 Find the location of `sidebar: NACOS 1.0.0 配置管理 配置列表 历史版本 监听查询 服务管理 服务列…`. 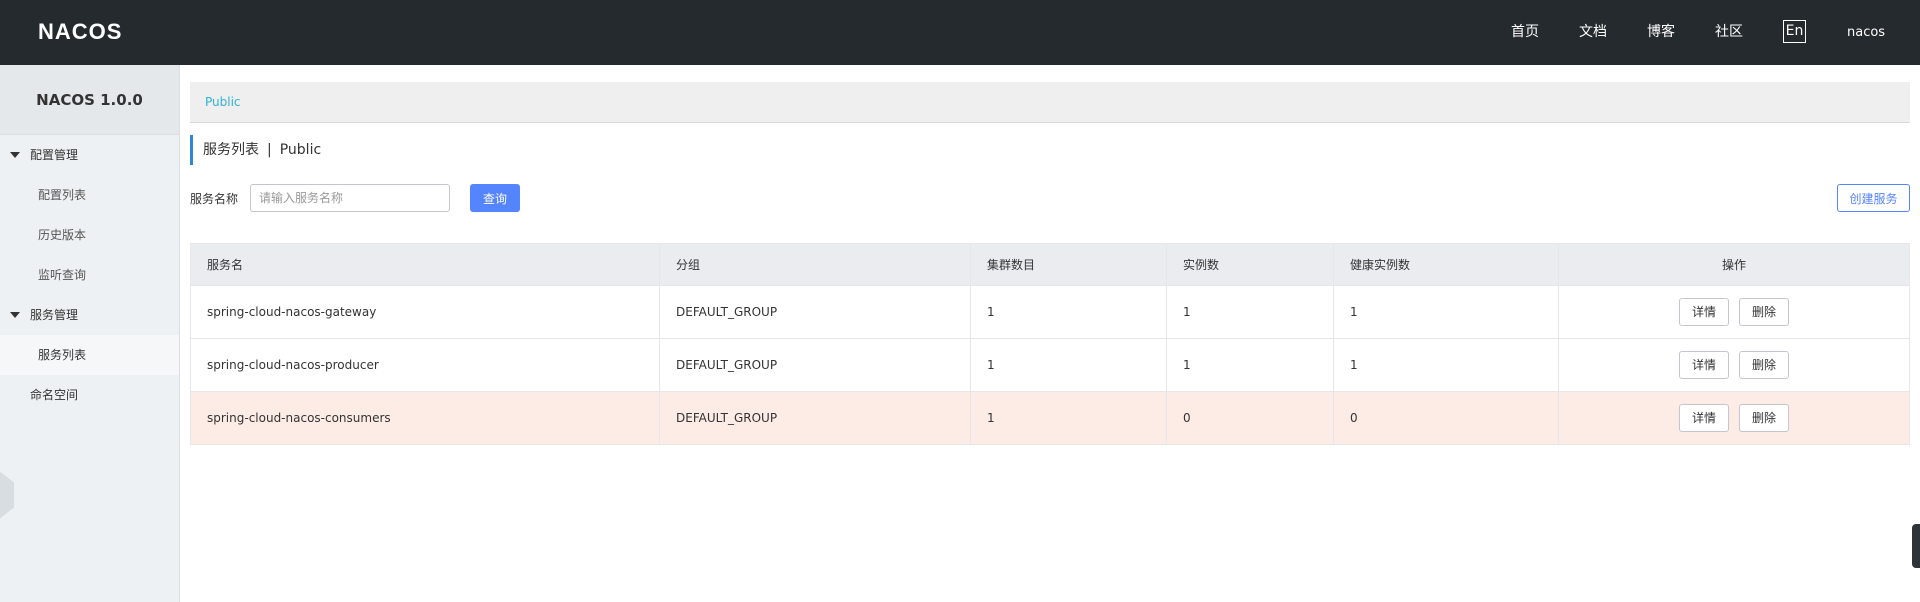

sidebar: NACOS 1.0.0 配置管理 配置列表 历史版本 监听查询 服务管理 服务列… is located at coordinates (90, 333).